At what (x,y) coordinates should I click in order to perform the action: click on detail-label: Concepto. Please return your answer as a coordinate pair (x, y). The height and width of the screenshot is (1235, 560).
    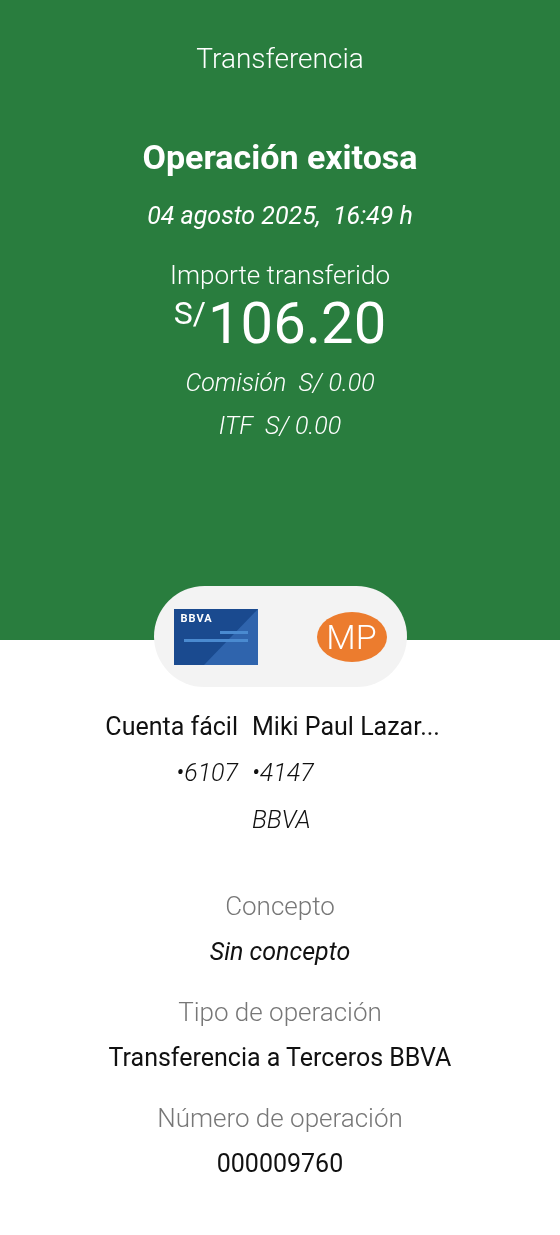
    Looking at the image, I should click on (280, 906).